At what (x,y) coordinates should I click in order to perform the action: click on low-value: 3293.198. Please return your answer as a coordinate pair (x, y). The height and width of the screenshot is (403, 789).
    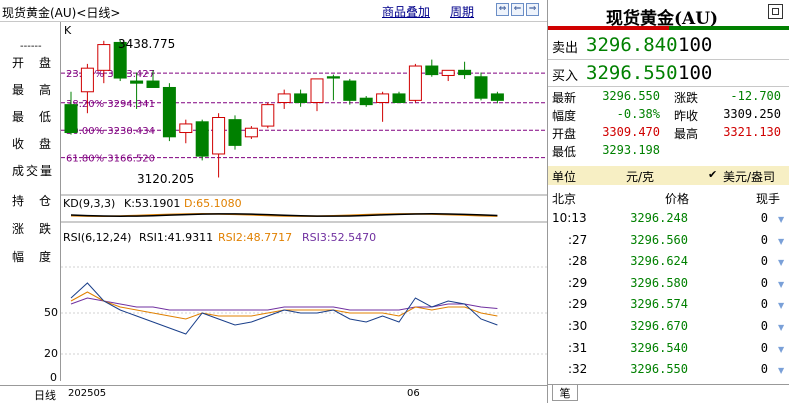
    Looking at the image, I should click on (631, 150).